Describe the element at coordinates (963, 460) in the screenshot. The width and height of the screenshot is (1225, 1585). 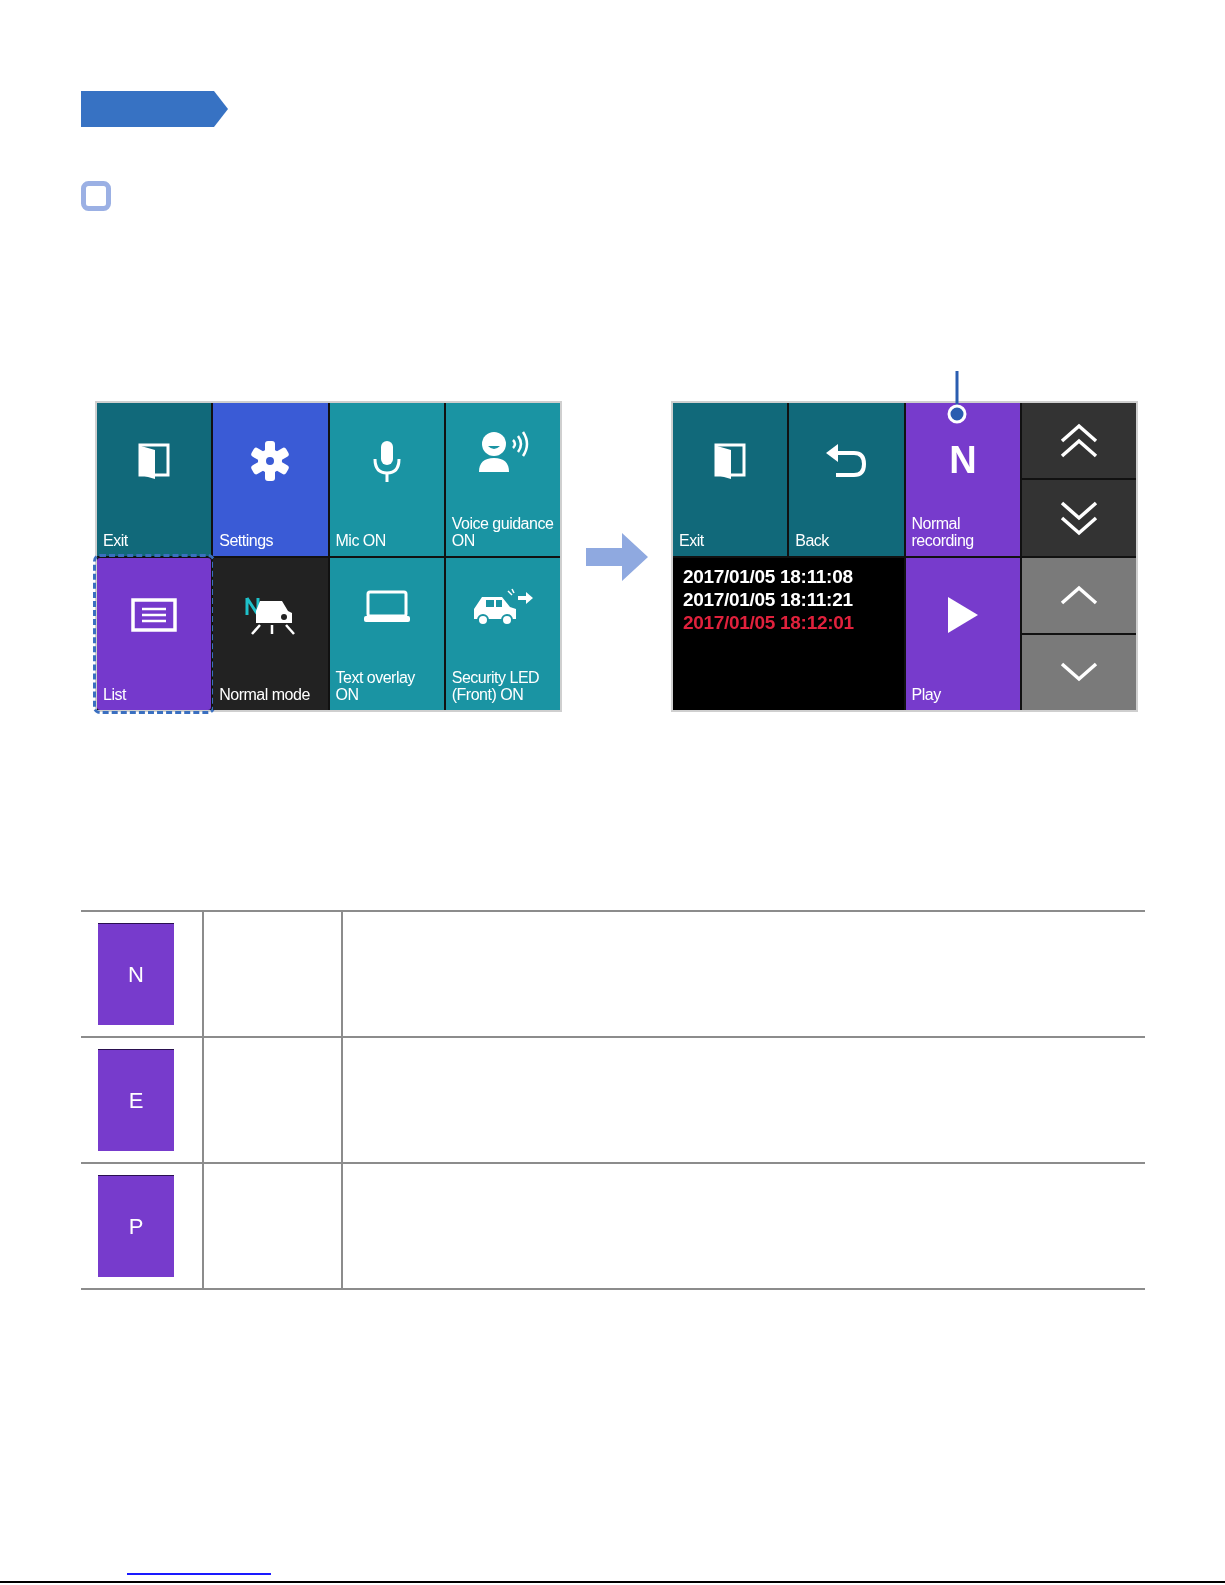
I see `mode-letter: N` at that location.